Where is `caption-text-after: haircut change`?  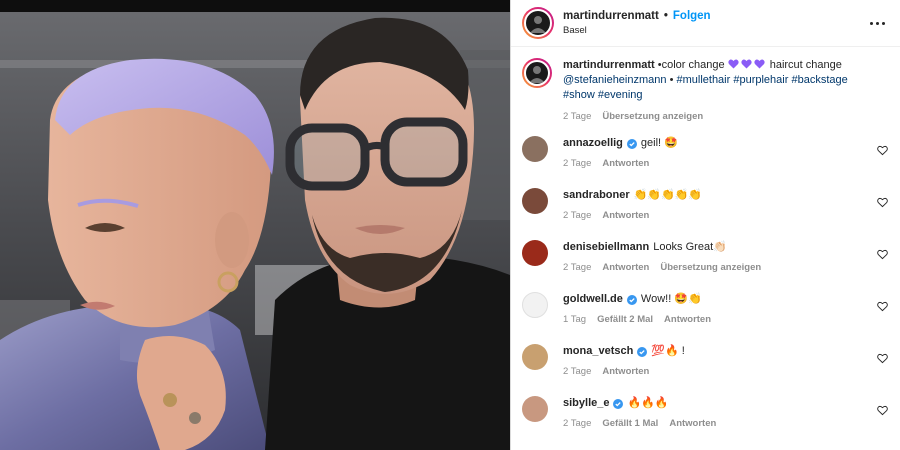 caption-text-after: haircut change is located at coordinates (804, 65).